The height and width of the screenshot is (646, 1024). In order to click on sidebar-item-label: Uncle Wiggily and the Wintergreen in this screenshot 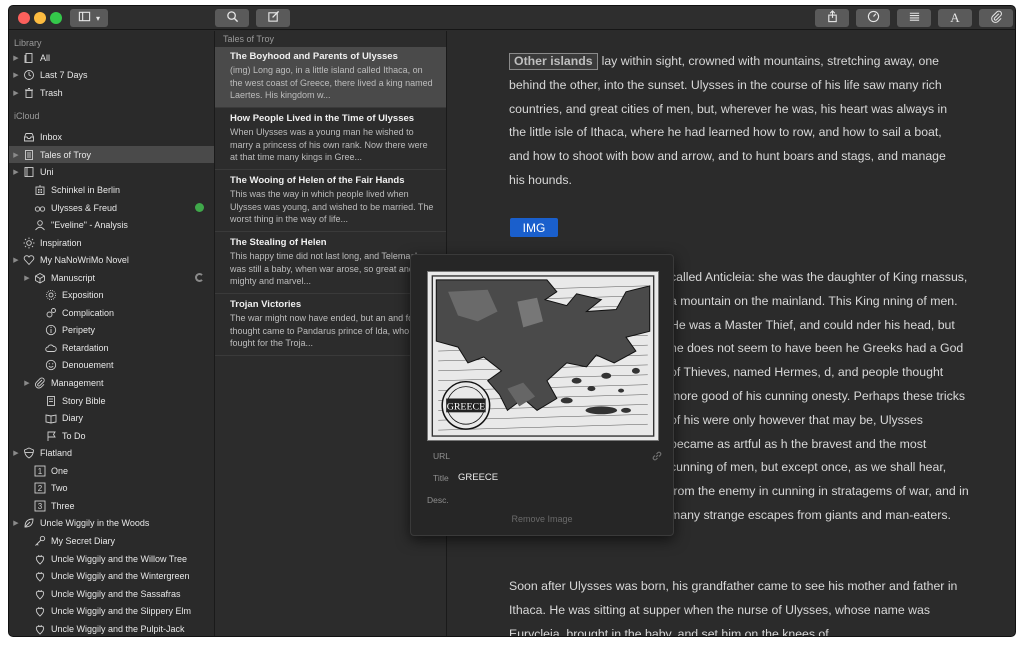, I will do `click(120, 575)`.